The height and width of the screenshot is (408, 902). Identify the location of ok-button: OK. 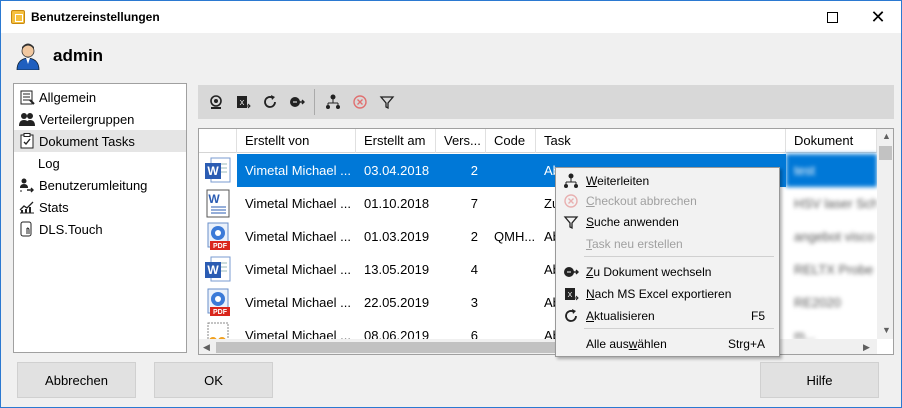
(213, 380).